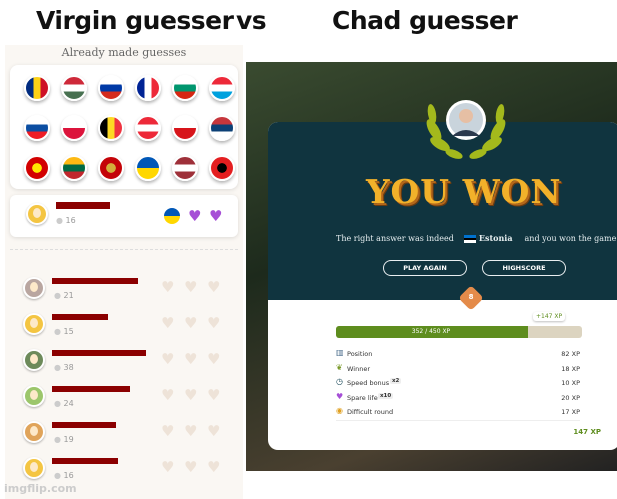 This screenshot has height=499, width=617. I want to click on xp-multiplier: x10, so click(386, 395).